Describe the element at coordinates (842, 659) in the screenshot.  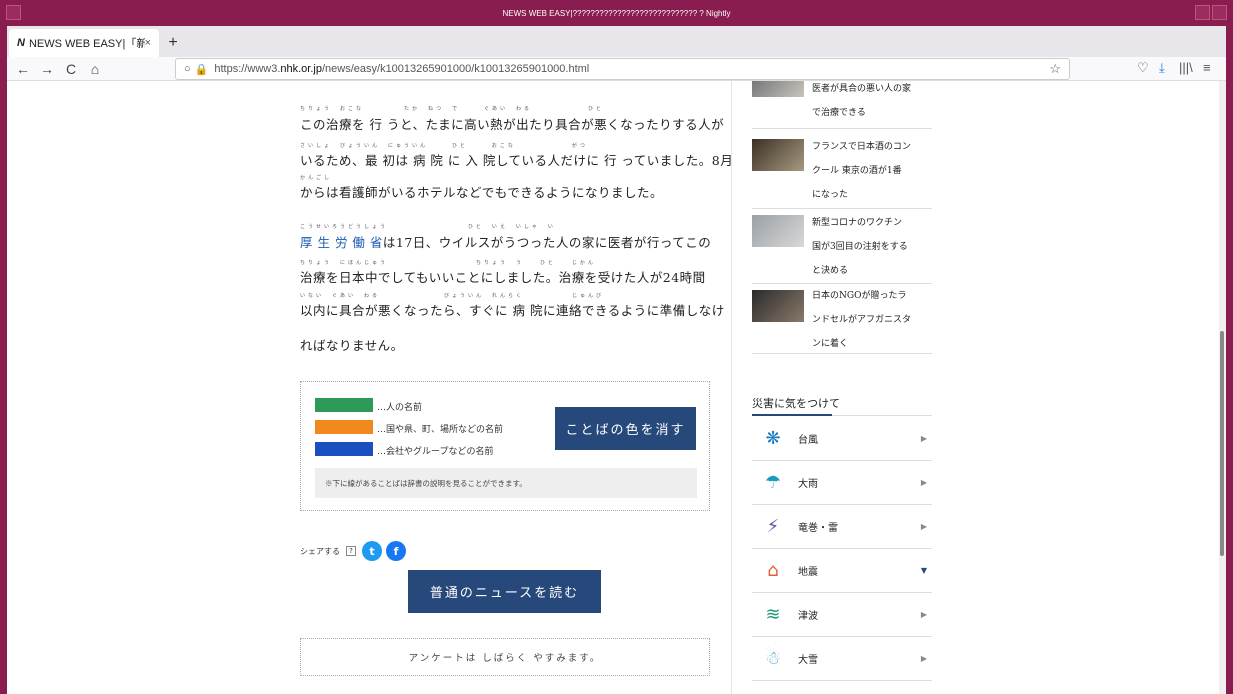
I see `disaster-item-heavy-snow: ☃ 大雪 ▶` at that location.